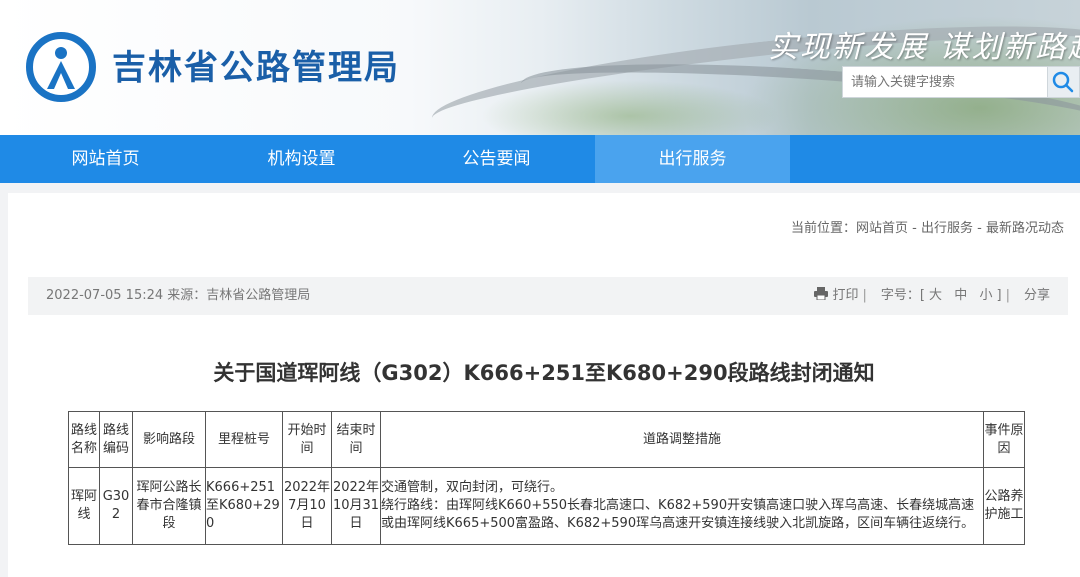 This screenshot has height=577, width=1080. Describe the element at coordinates (924, 47) in the screenshot. I see `header-slogan: 实现新发展 谋划新路越` at that location.